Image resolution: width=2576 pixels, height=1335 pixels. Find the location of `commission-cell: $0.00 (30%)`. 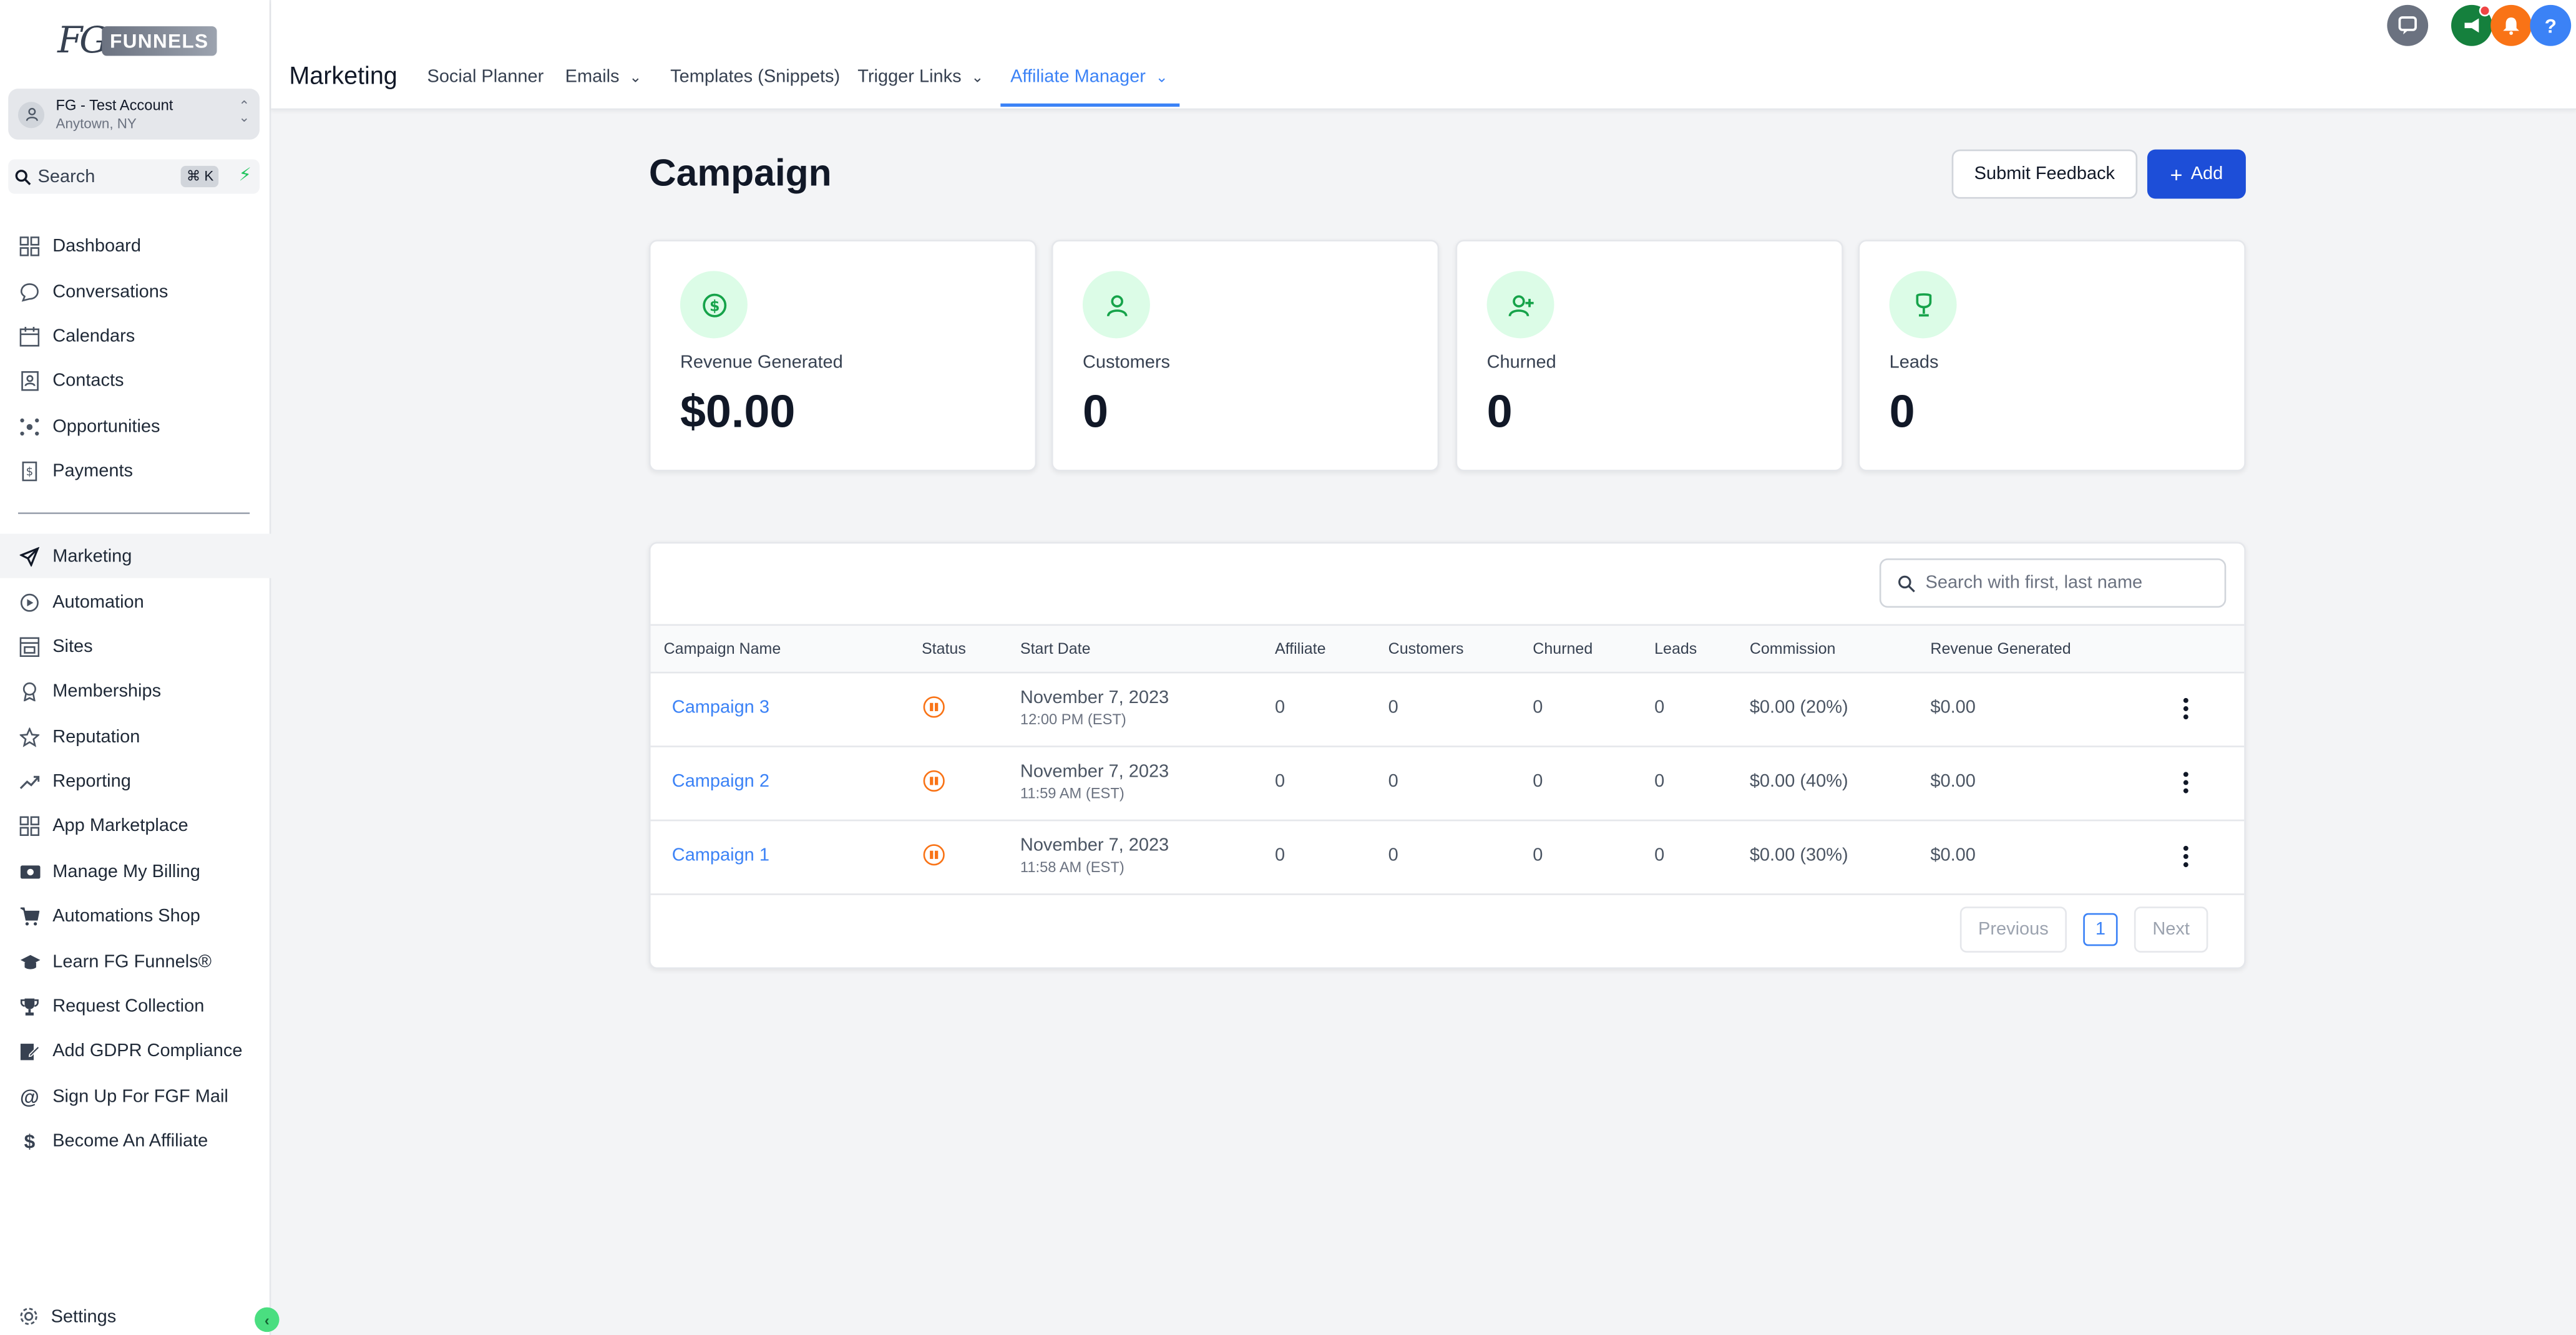

commission-cell: $0.00 (30%) is located at coordinates (1798, 855).